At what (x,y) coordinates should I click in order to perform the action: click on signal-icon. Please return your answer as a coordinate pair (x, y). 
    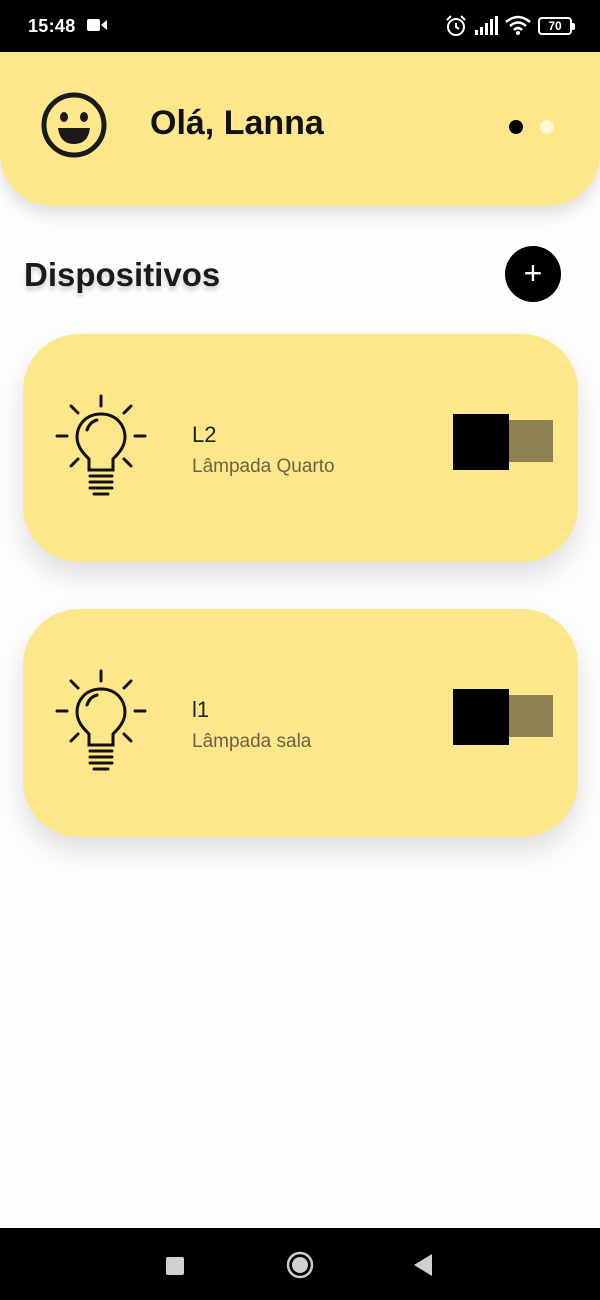
    Looking at the image, I should click on (486, 25).